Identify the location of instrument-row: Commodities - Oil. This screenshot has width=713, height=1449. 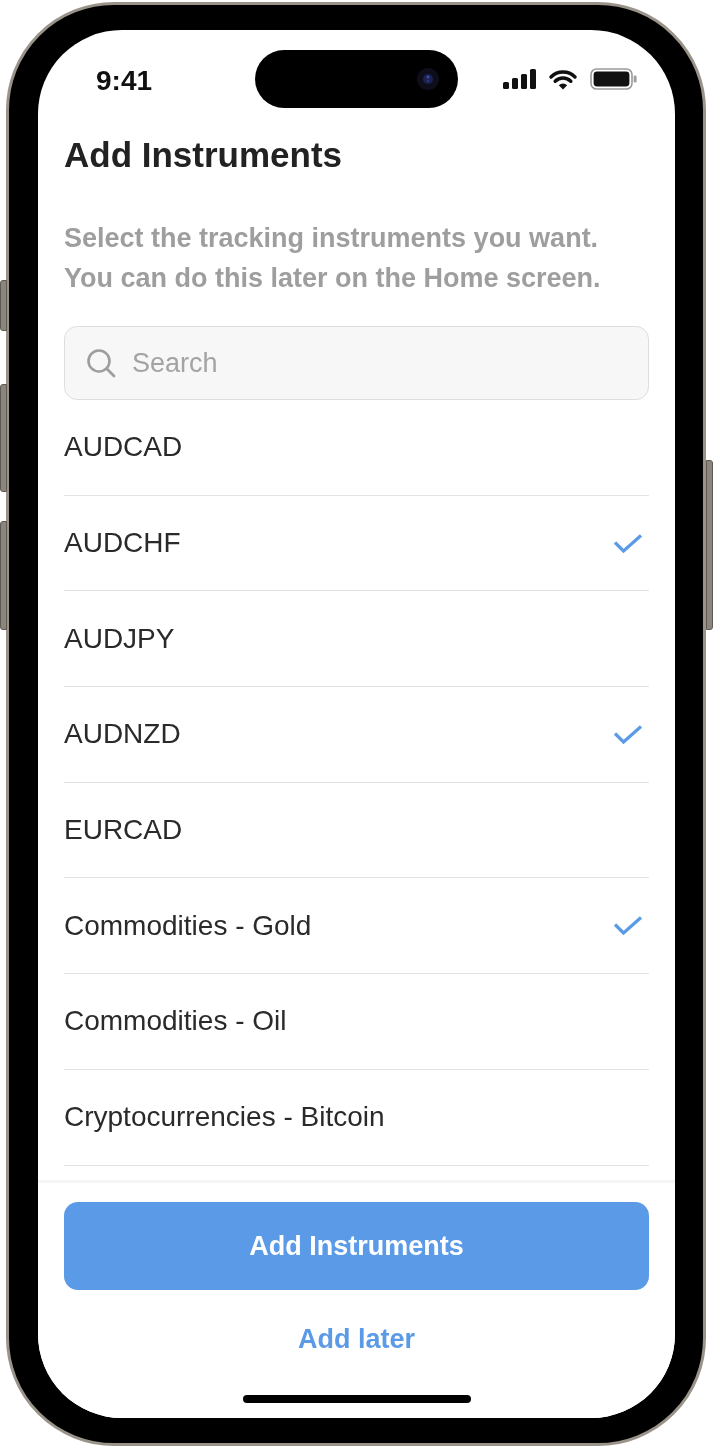
(356, 1022).